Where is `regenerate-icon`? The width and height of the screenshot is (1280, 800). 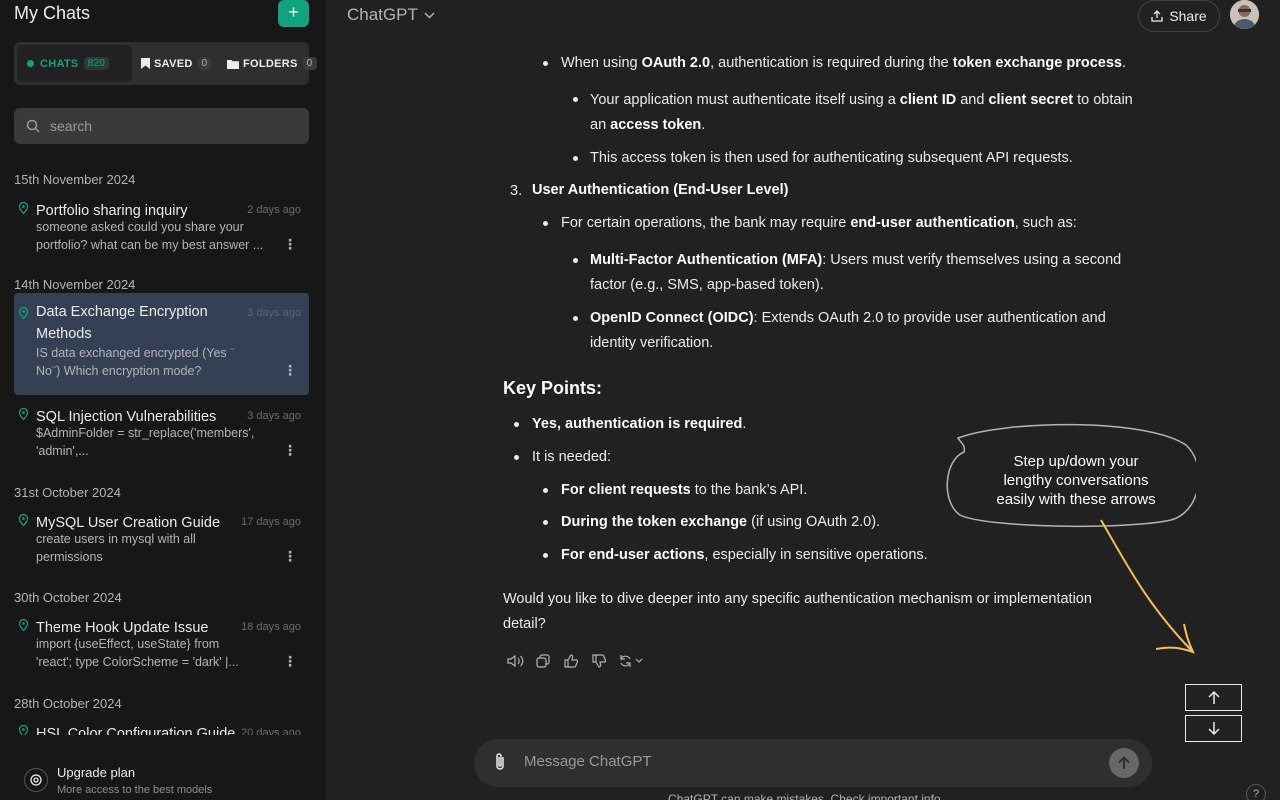 regenerate-icon is located at coordinates (632, 661).